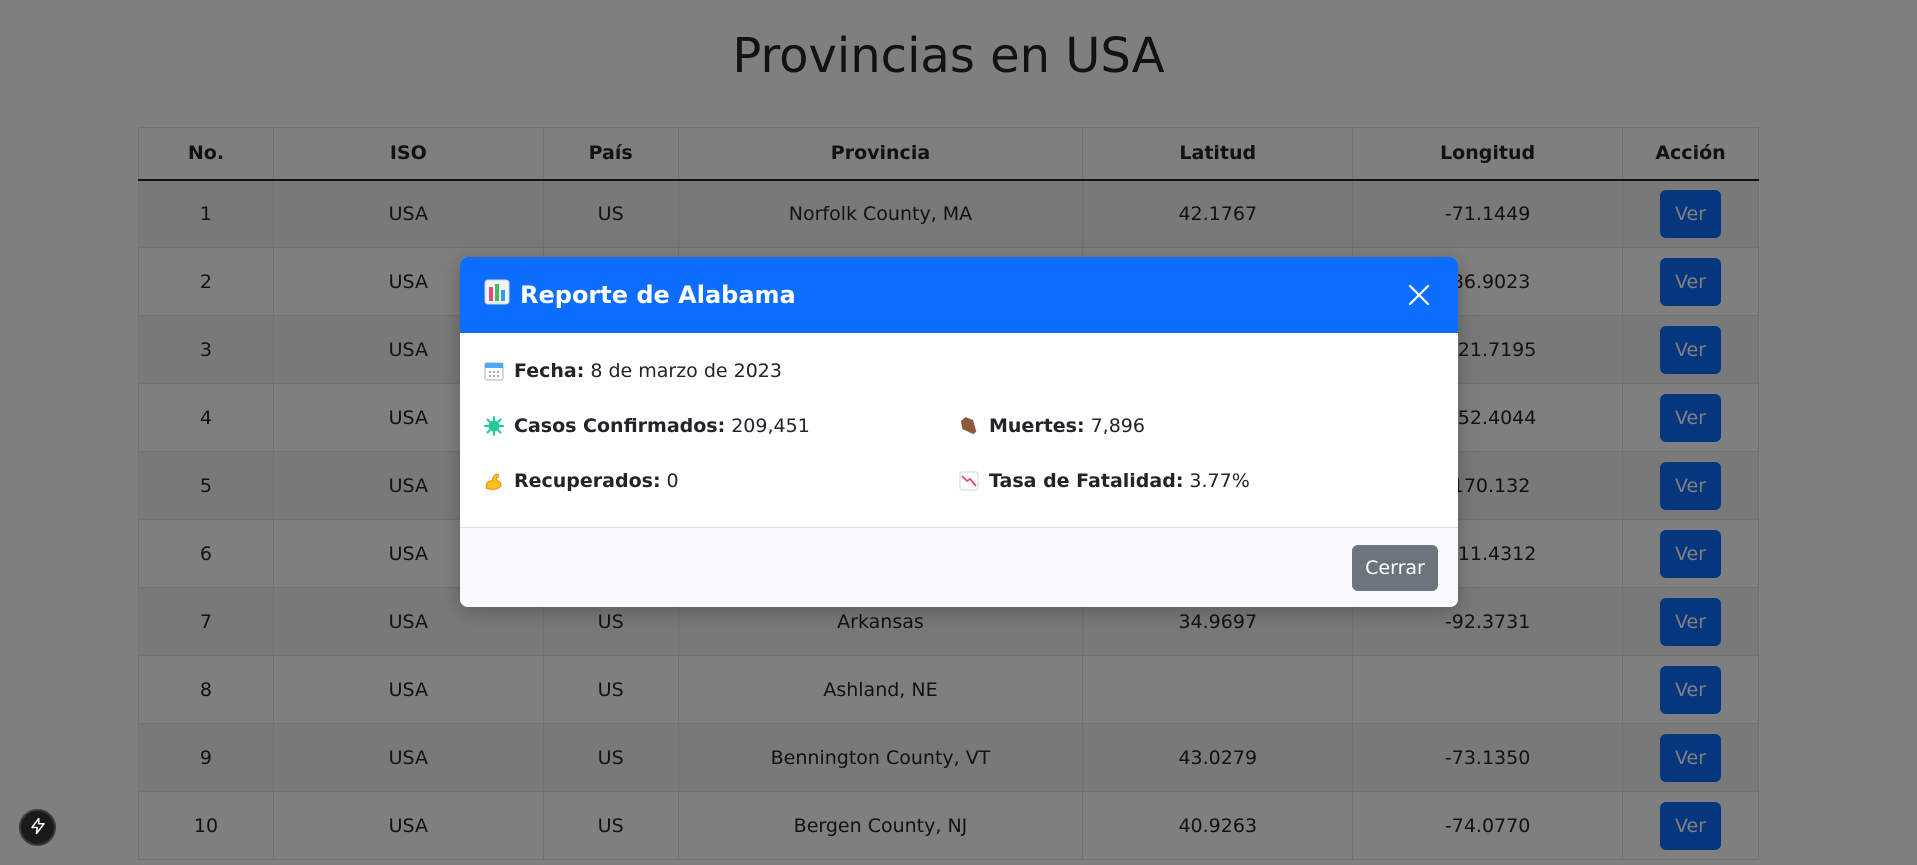  What do you see at coordinates (969, 481) in the screenshot?
I see `chart-decreasing-icon` at bounding box center [969, 481].